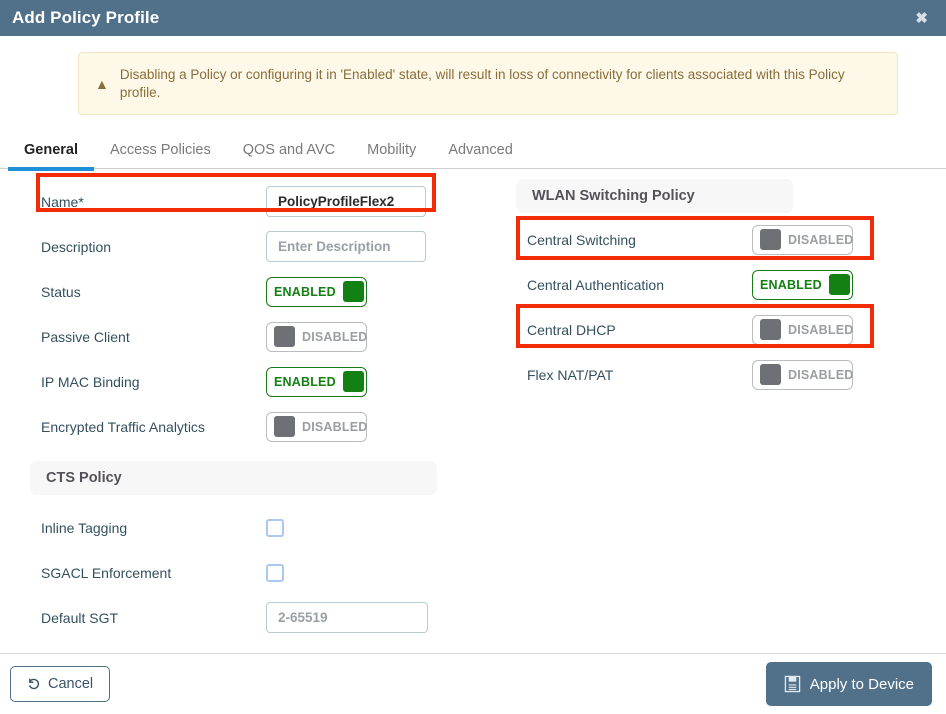 Image resolution: width=946 pixels, height=714 pixels. Describe the element at coordinates (102, 83) in the screenshot. I see `warning-triangle-icon: ▲` at that location.